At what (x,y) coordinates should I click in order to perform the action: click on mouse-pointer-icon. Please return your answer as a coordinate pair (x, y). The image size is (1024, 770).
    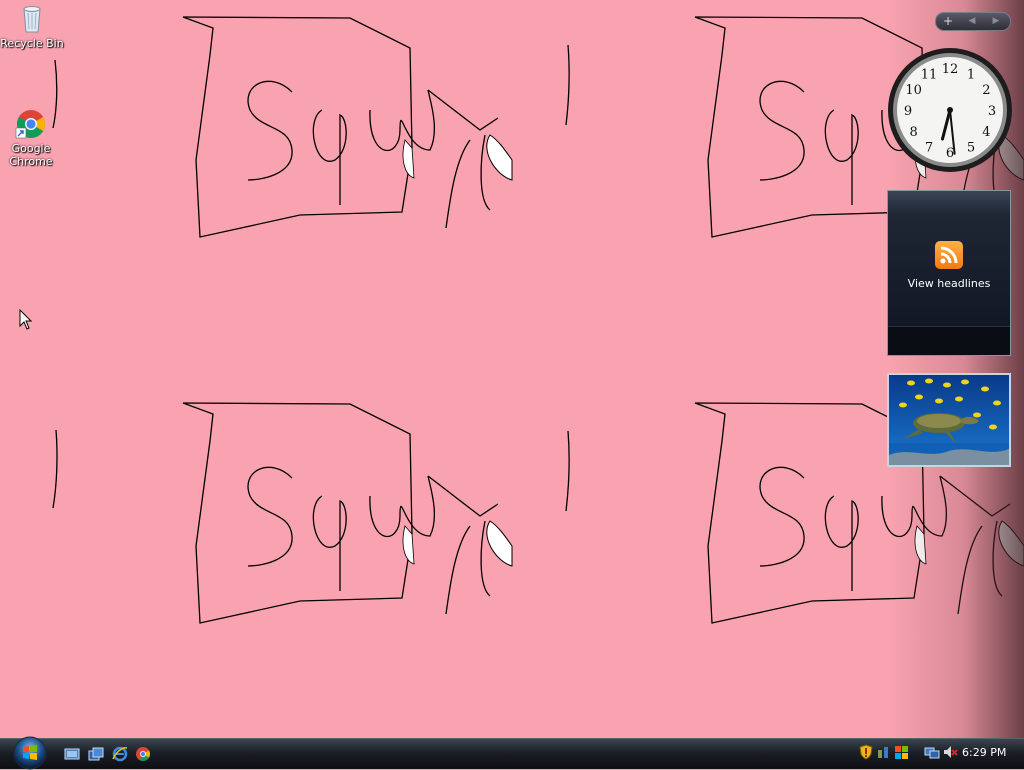
    Looking at the image, I should click on (26, 319).